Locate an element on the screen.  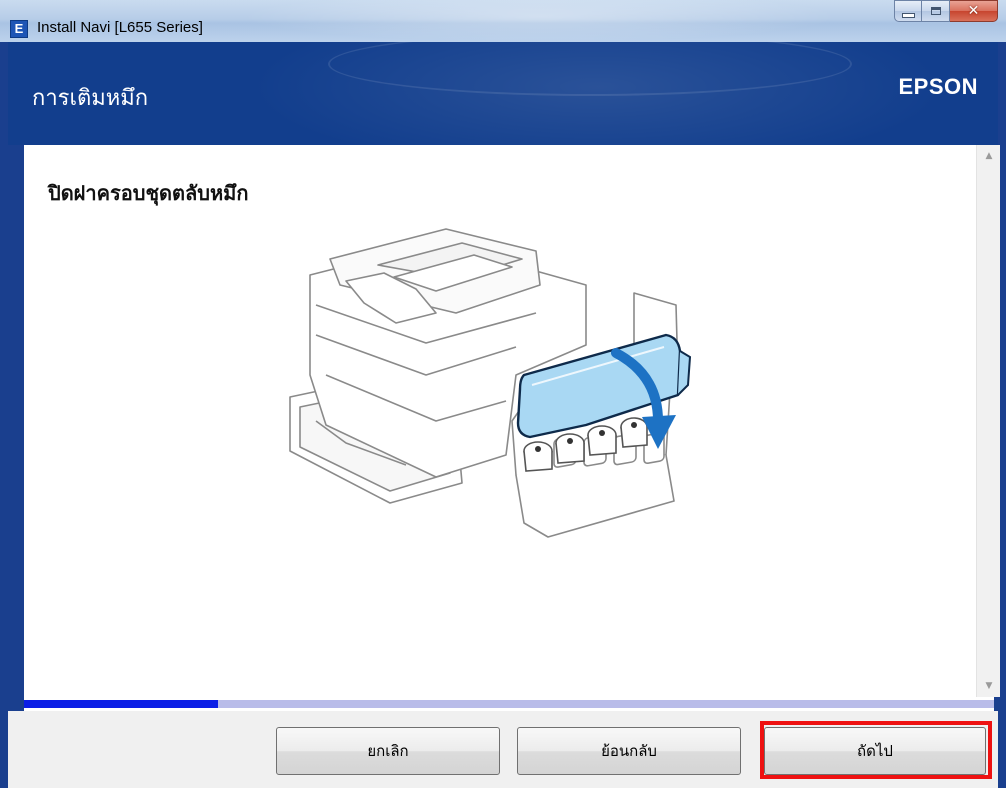
scroll-down-icon: ▼ is located at coordinates (989, 686).